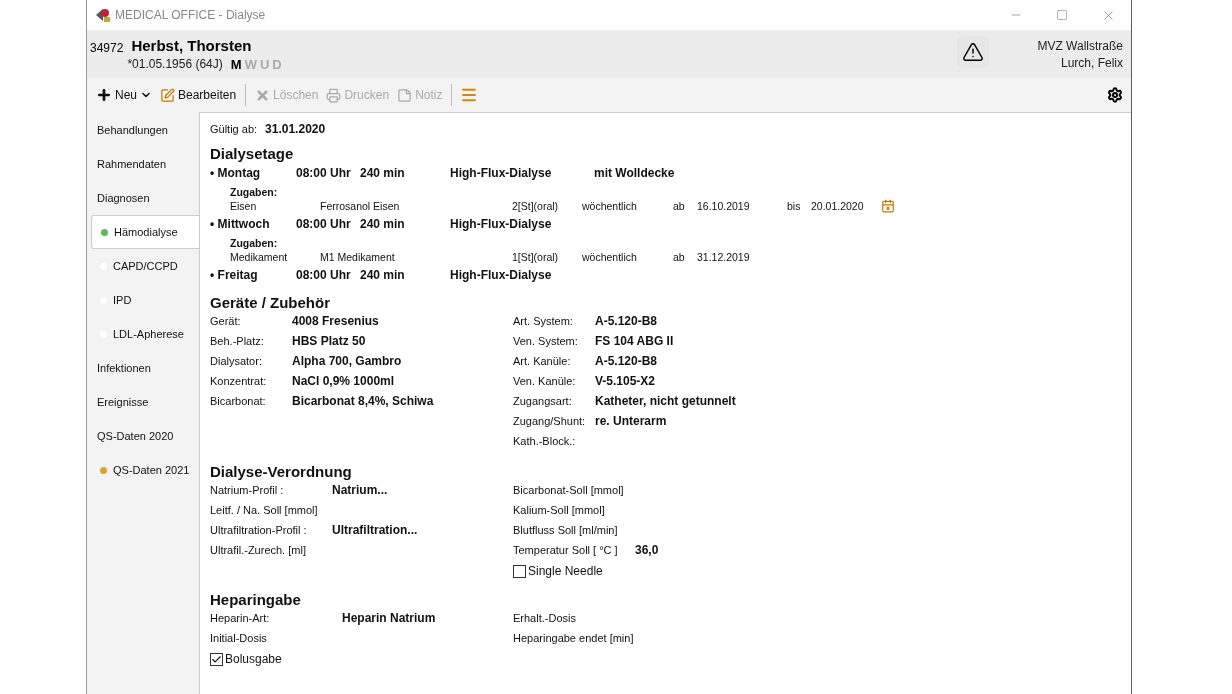  I want to click on field-label: Heparingabe endet [min], so click(574, 638).